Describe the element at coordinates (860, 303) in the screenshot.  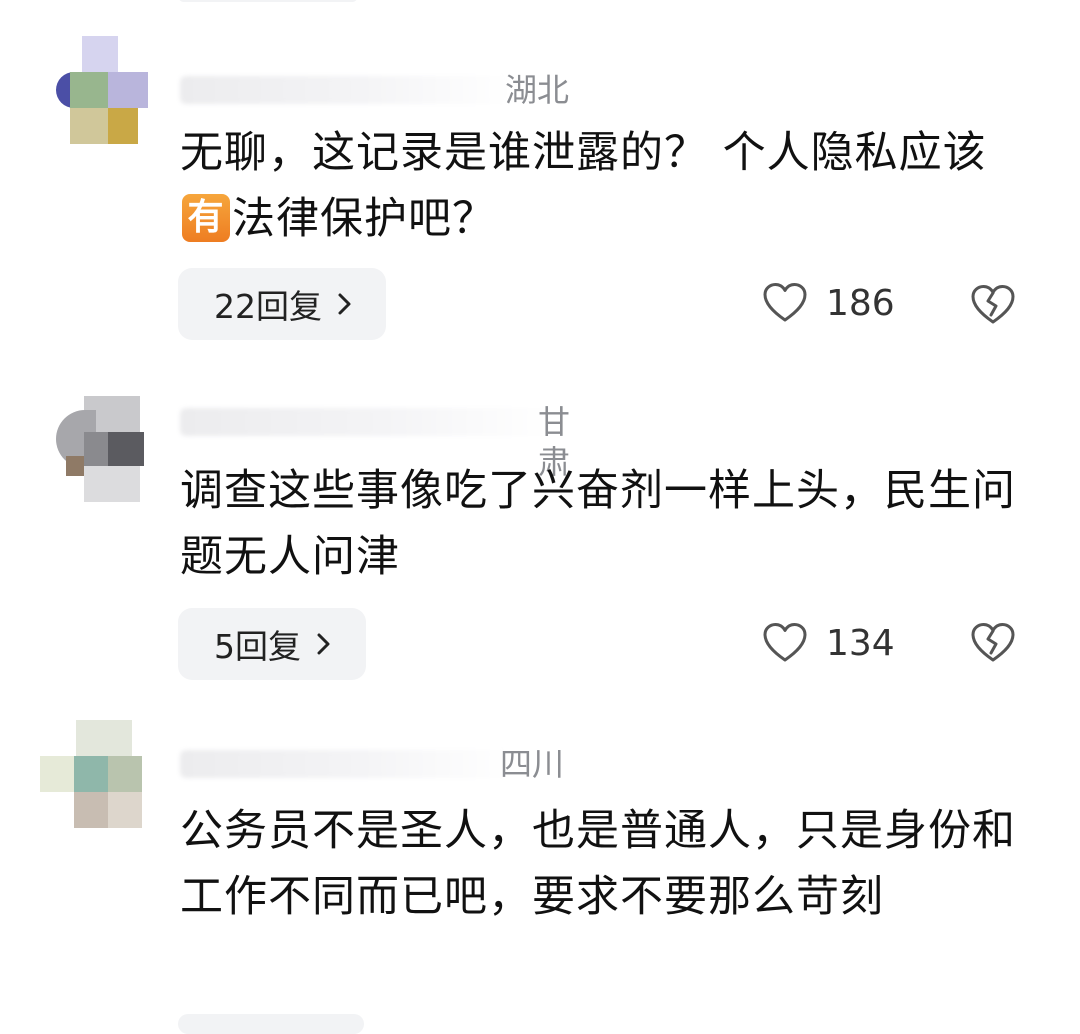
I see `like-count: 186` at that location.